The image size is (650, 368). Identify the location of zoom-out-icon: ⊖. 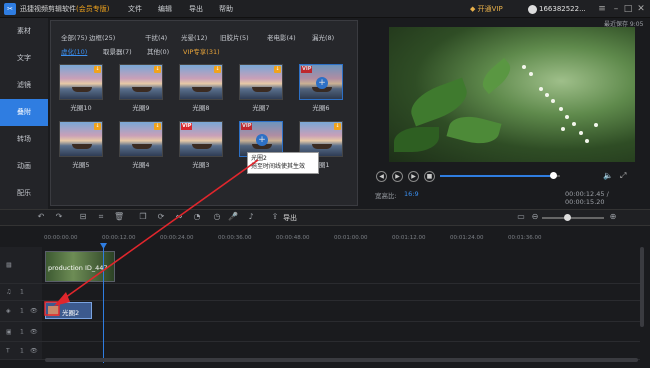
(535, 217).